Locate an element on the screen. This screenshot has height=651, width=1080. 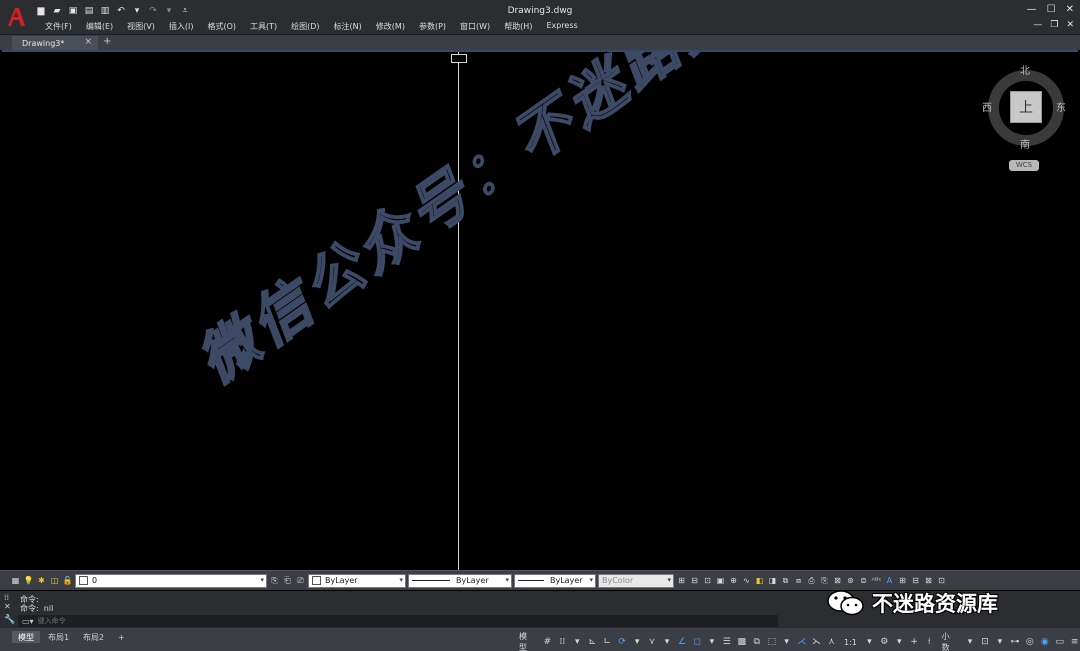
selection-cycling-icon: ⧉ is located at coordinates (756, 642).